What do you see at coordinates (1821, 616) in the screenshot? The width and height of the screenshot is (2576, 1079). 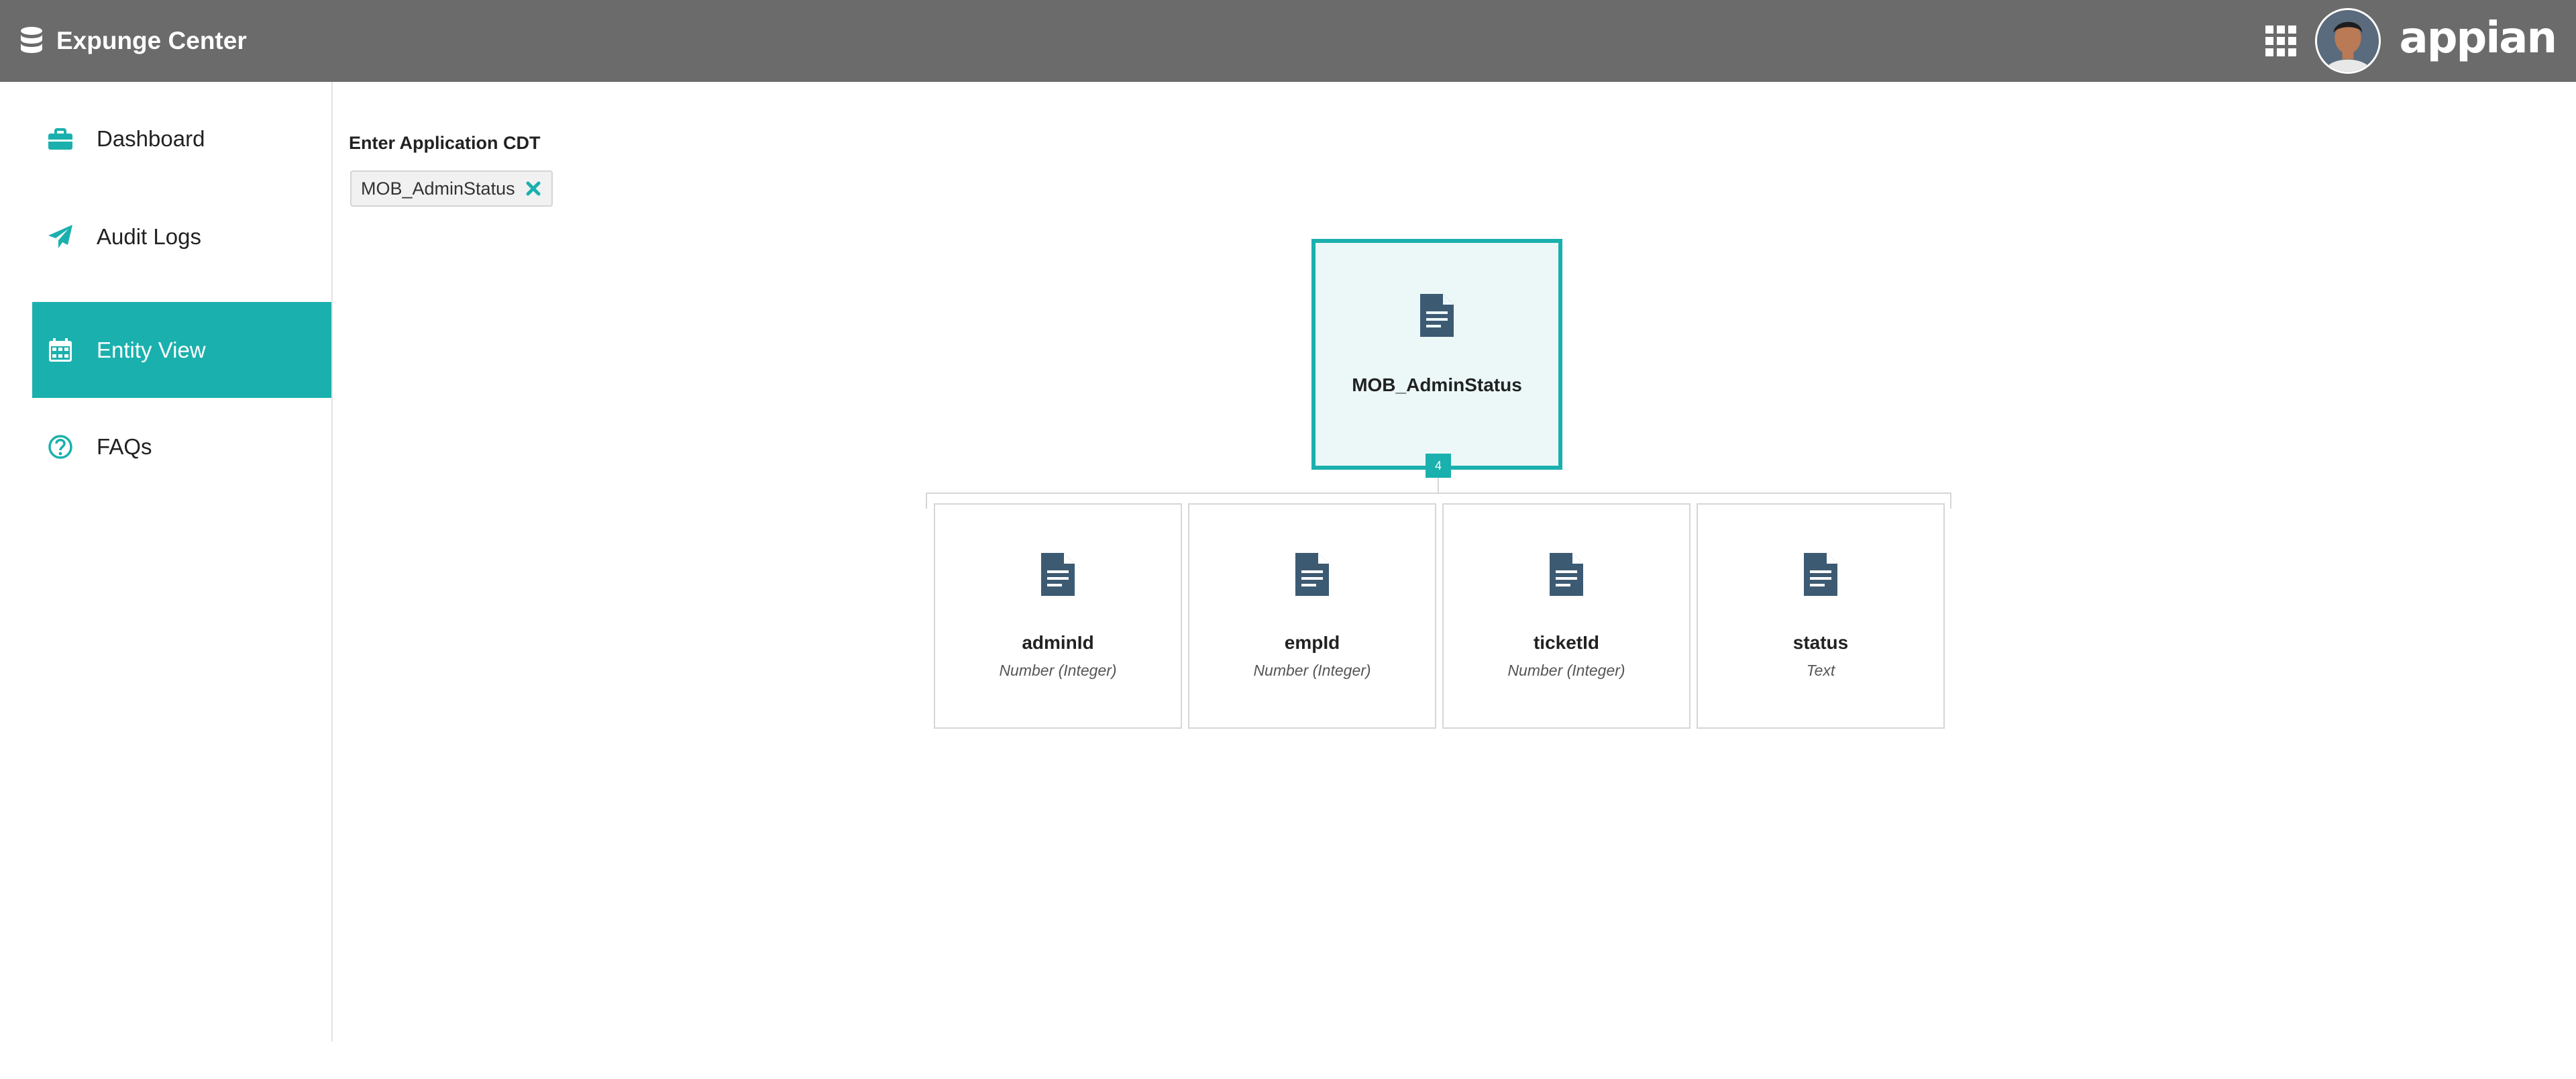 I see `field-card: status Text` at bounding box center [1821, 616].